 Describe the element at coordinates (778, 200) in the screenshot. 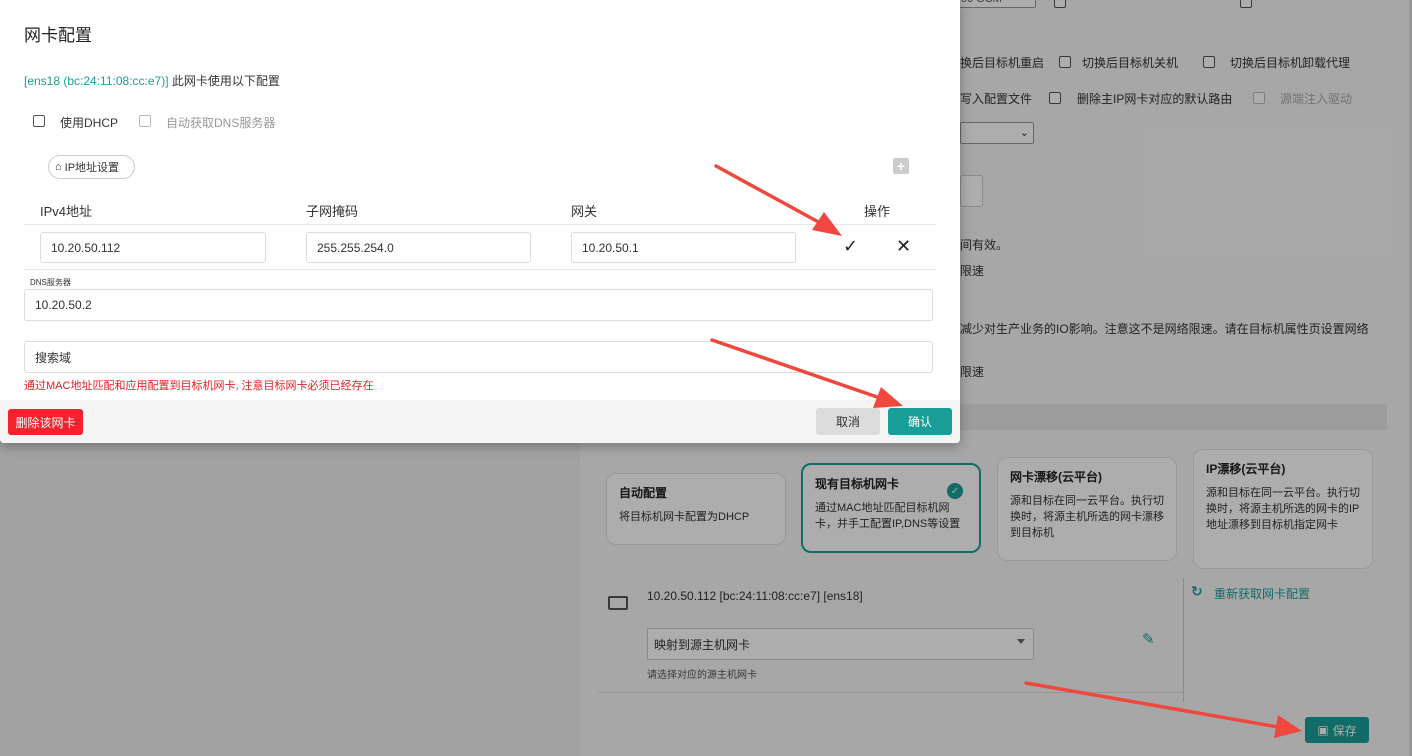

I see `arrow-to-check-icon` at that location.